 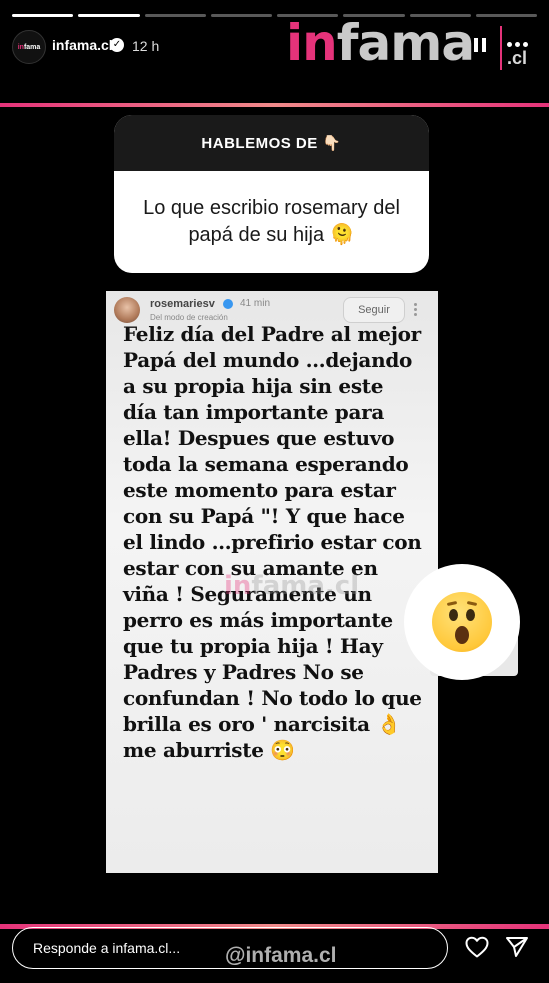 I want to click on embedded-more-icon, so click(x=415, y=309).